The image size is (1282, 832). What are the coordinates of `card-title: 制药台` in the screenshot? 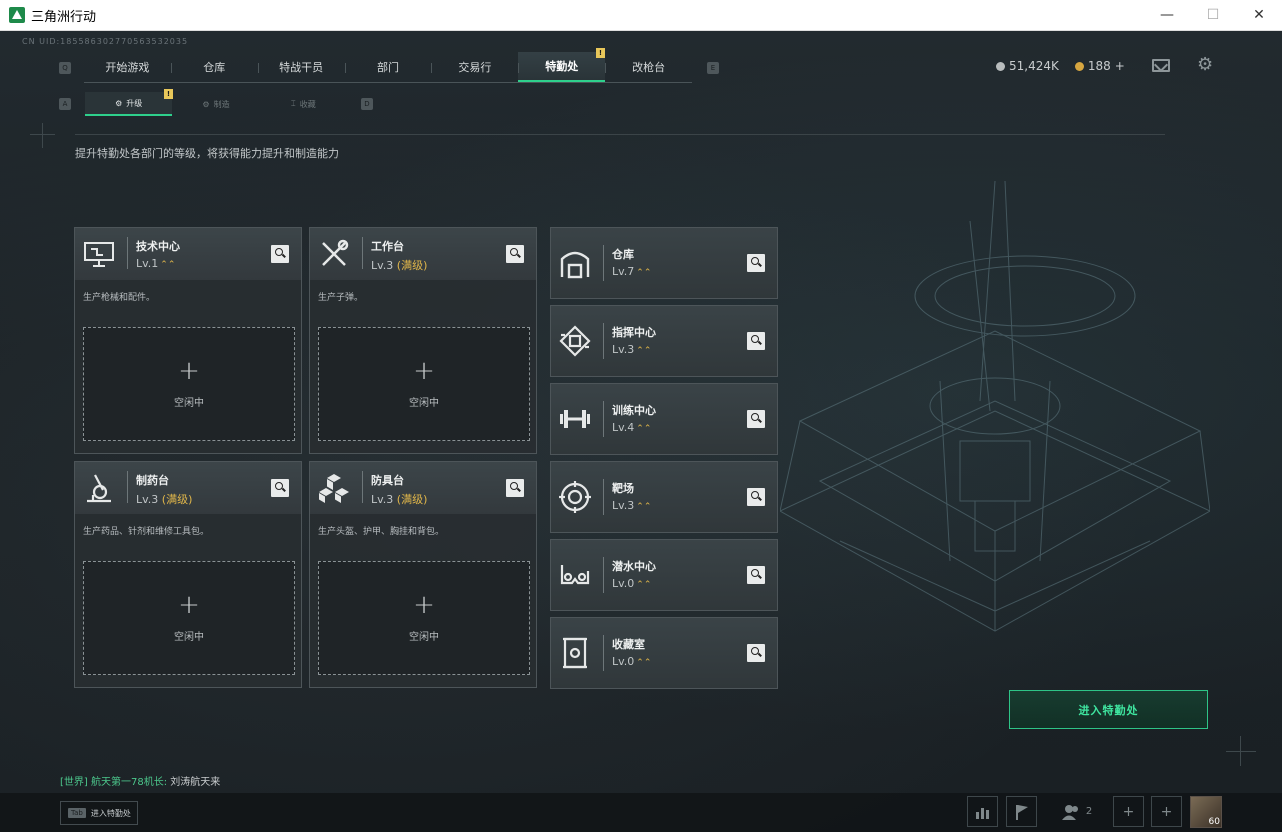 It's located at (152, 480).